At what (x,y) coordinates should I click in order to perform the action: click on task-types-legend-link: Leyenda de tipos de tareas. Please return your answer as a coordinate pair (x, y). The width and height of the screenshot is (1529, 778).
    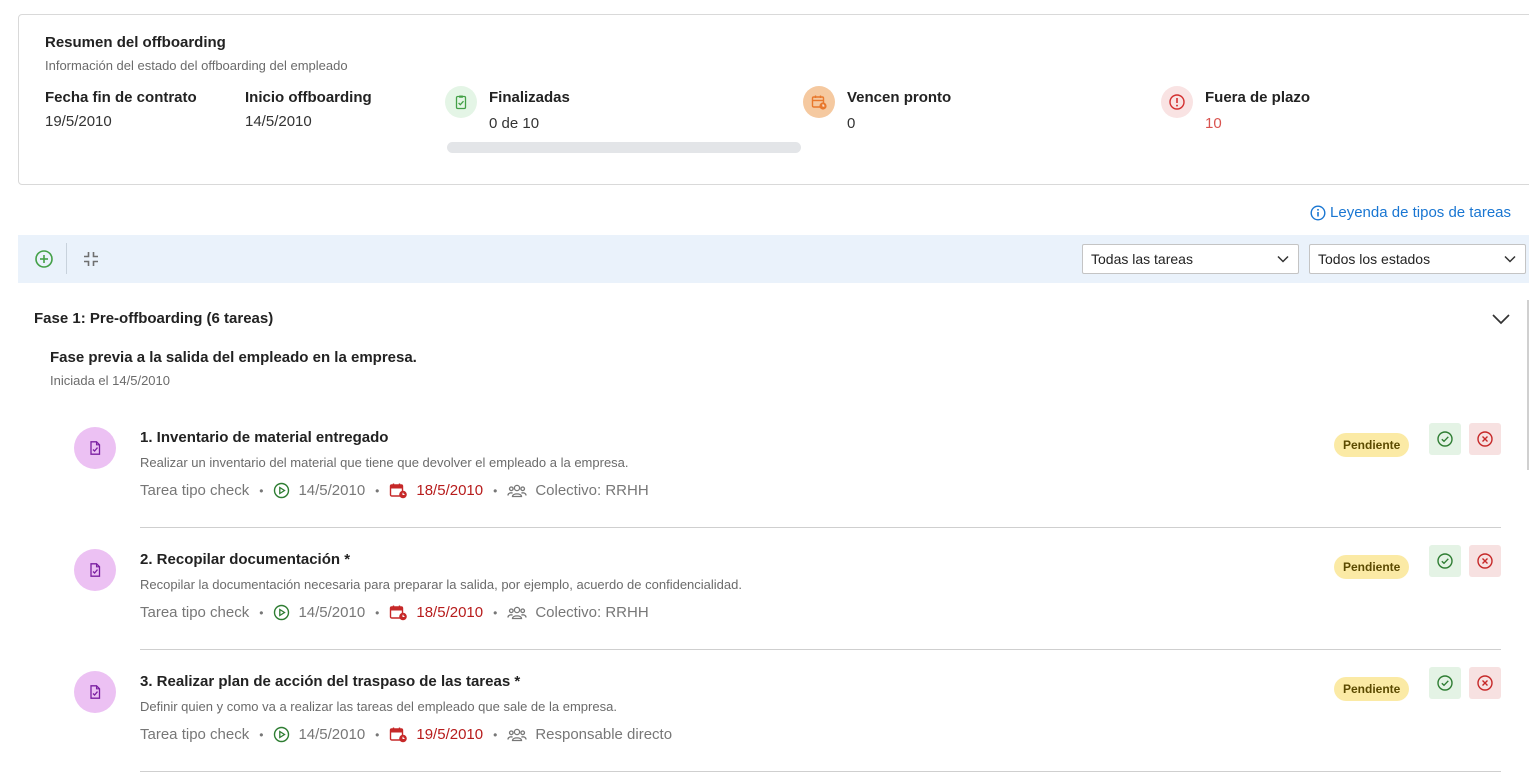
    Looking at the image, I should click on (1410, 212).